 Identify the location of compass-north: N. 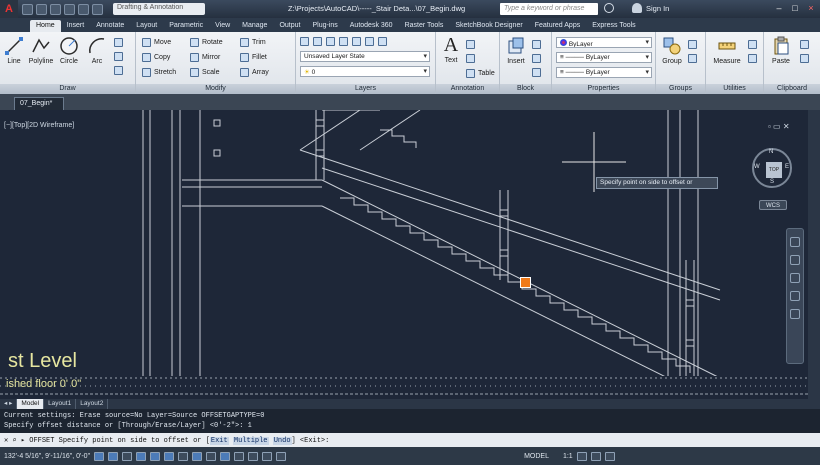
(771, 152).